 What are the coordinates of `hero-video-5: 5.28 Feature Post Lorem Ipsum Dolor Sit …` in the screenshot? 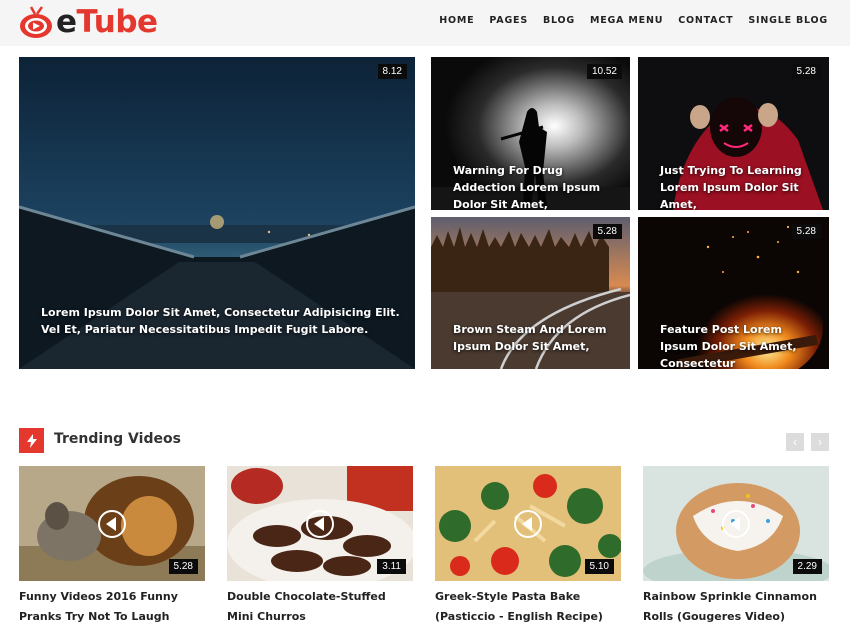 It's located at (733, 293).